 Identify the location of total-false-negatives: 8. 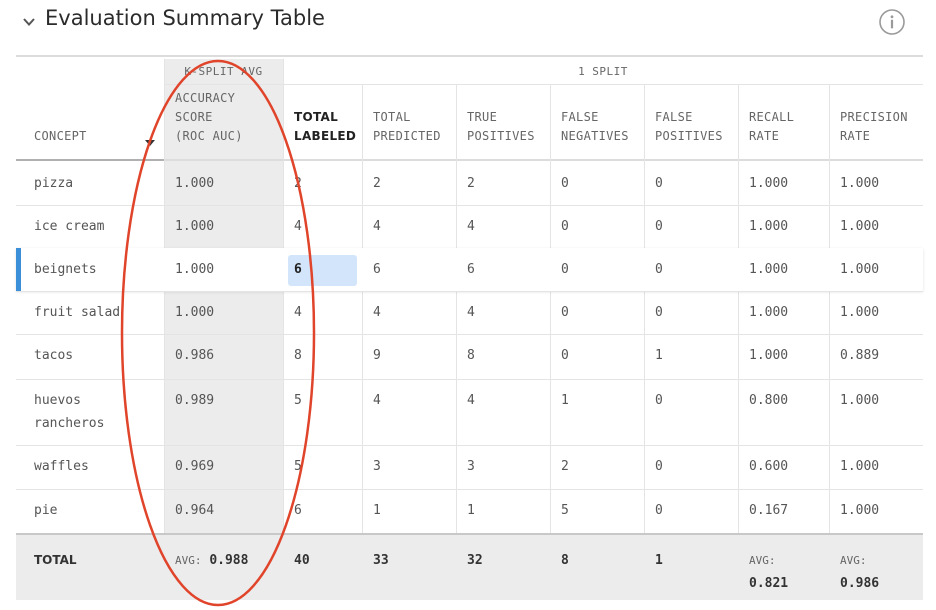
(565, 560).